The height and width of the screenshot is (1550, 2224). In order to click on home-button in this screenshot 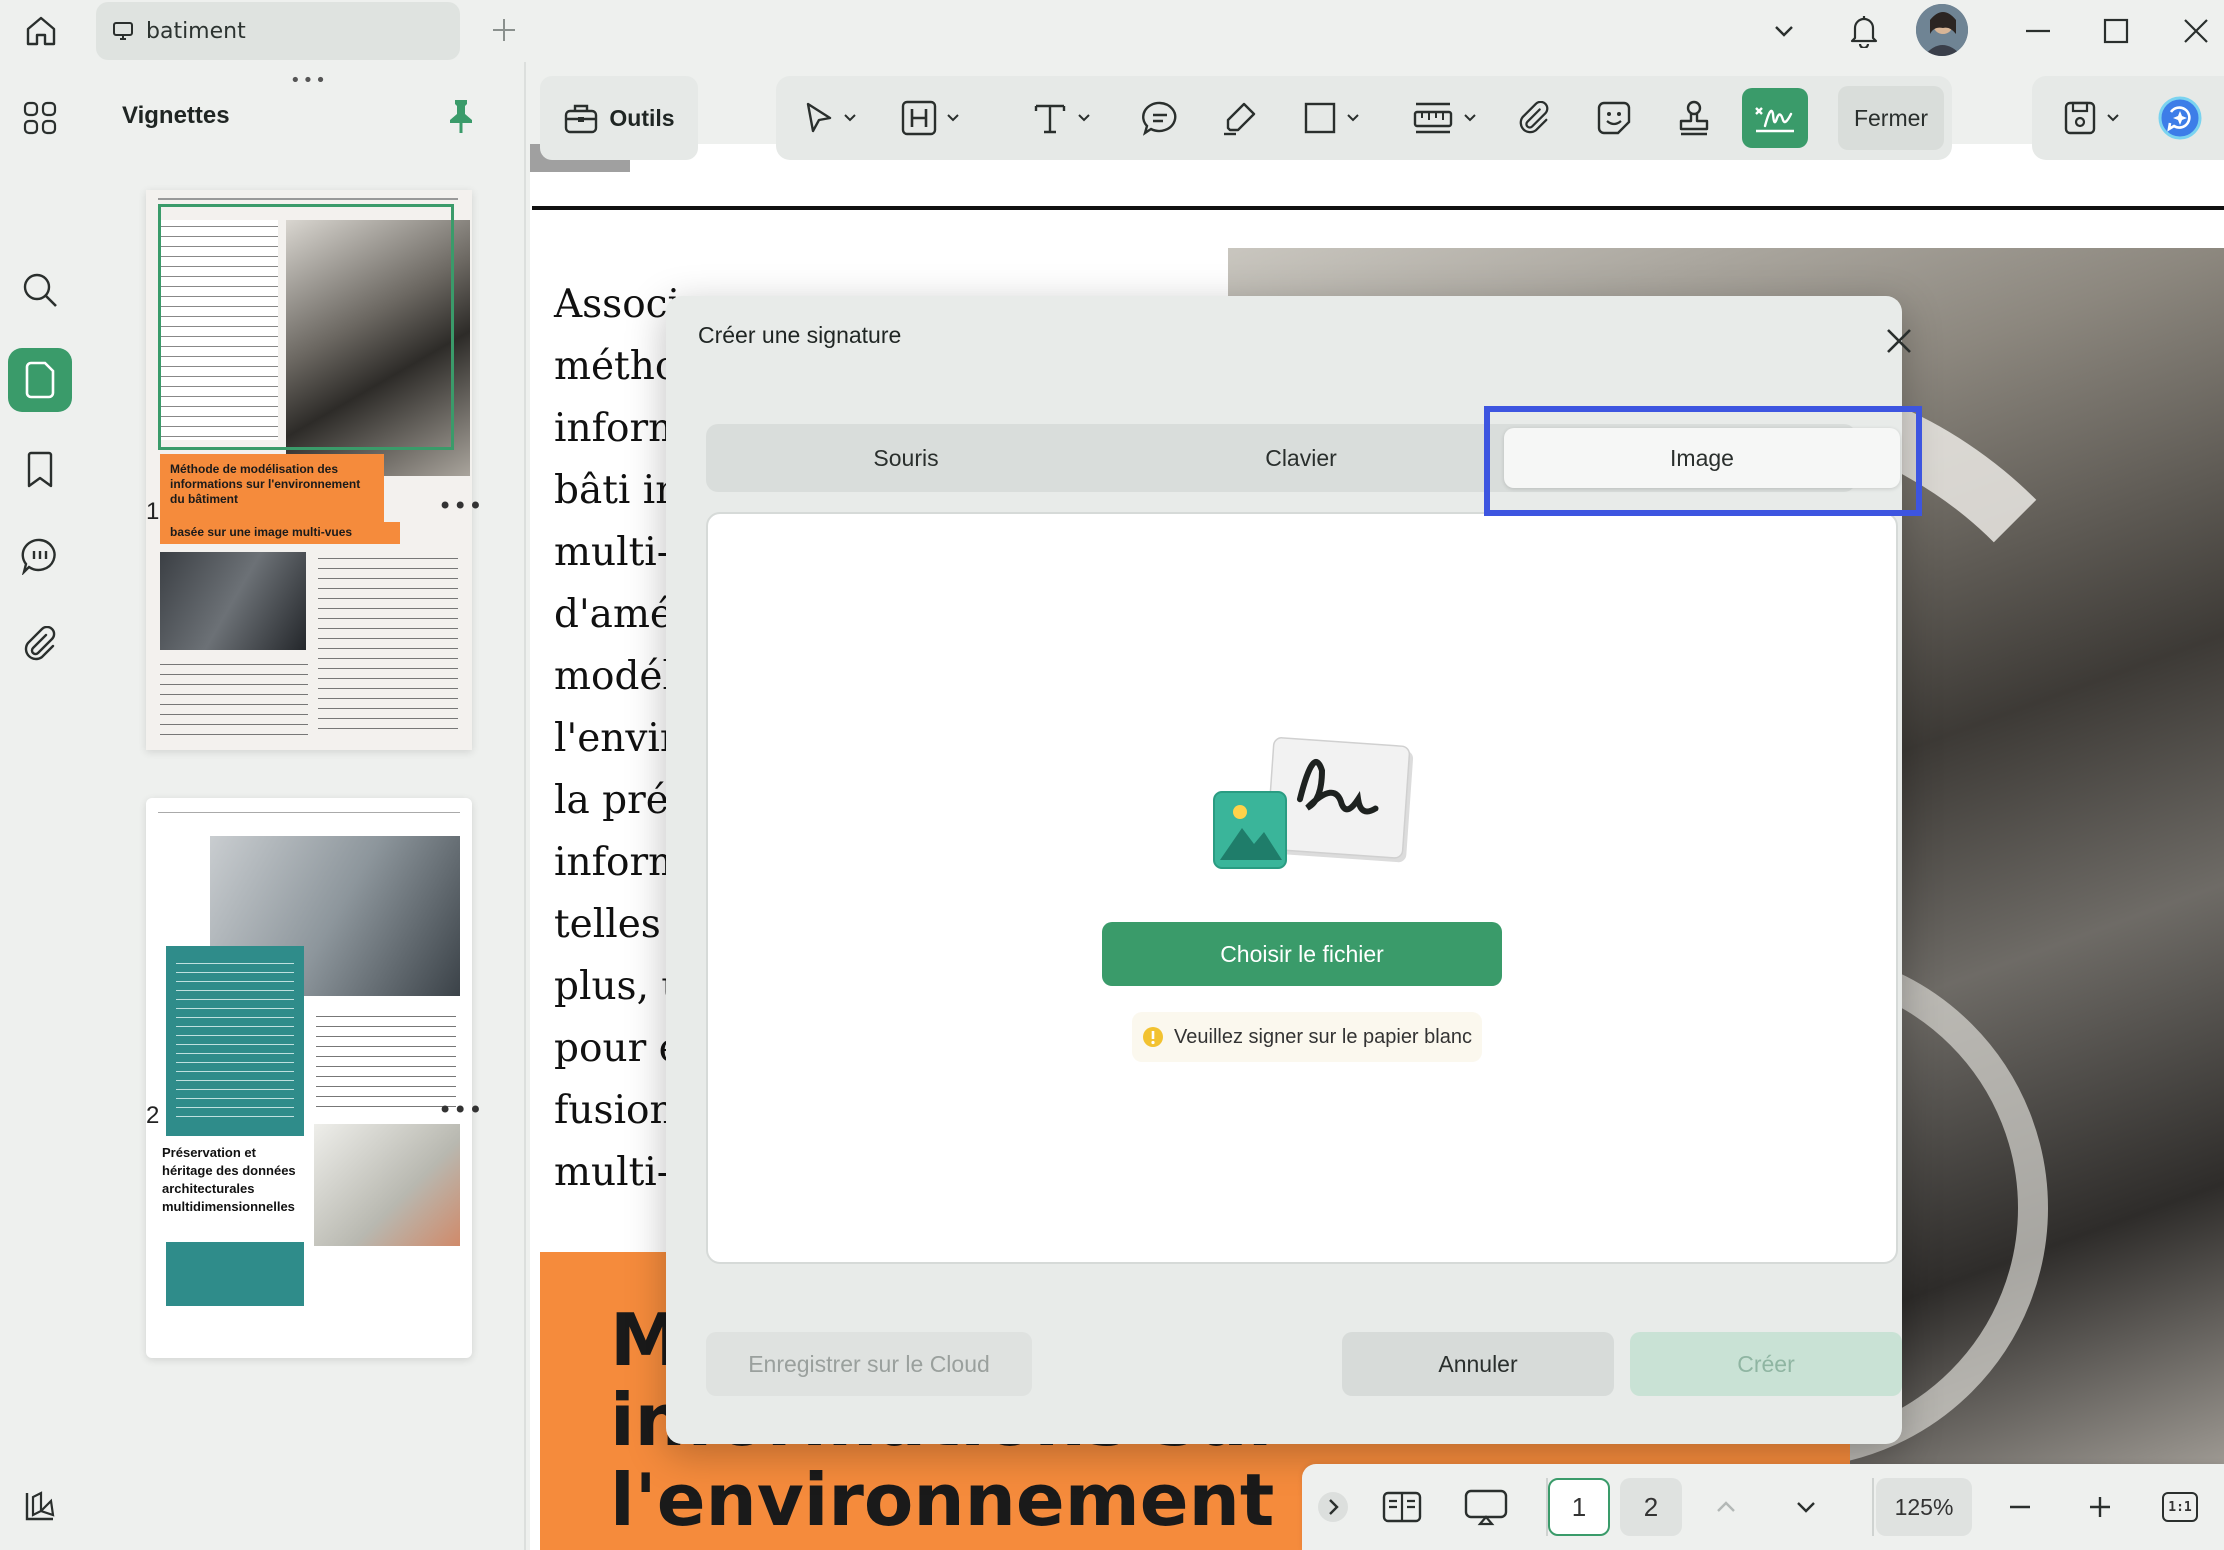, I will do `click(41, 31)`.